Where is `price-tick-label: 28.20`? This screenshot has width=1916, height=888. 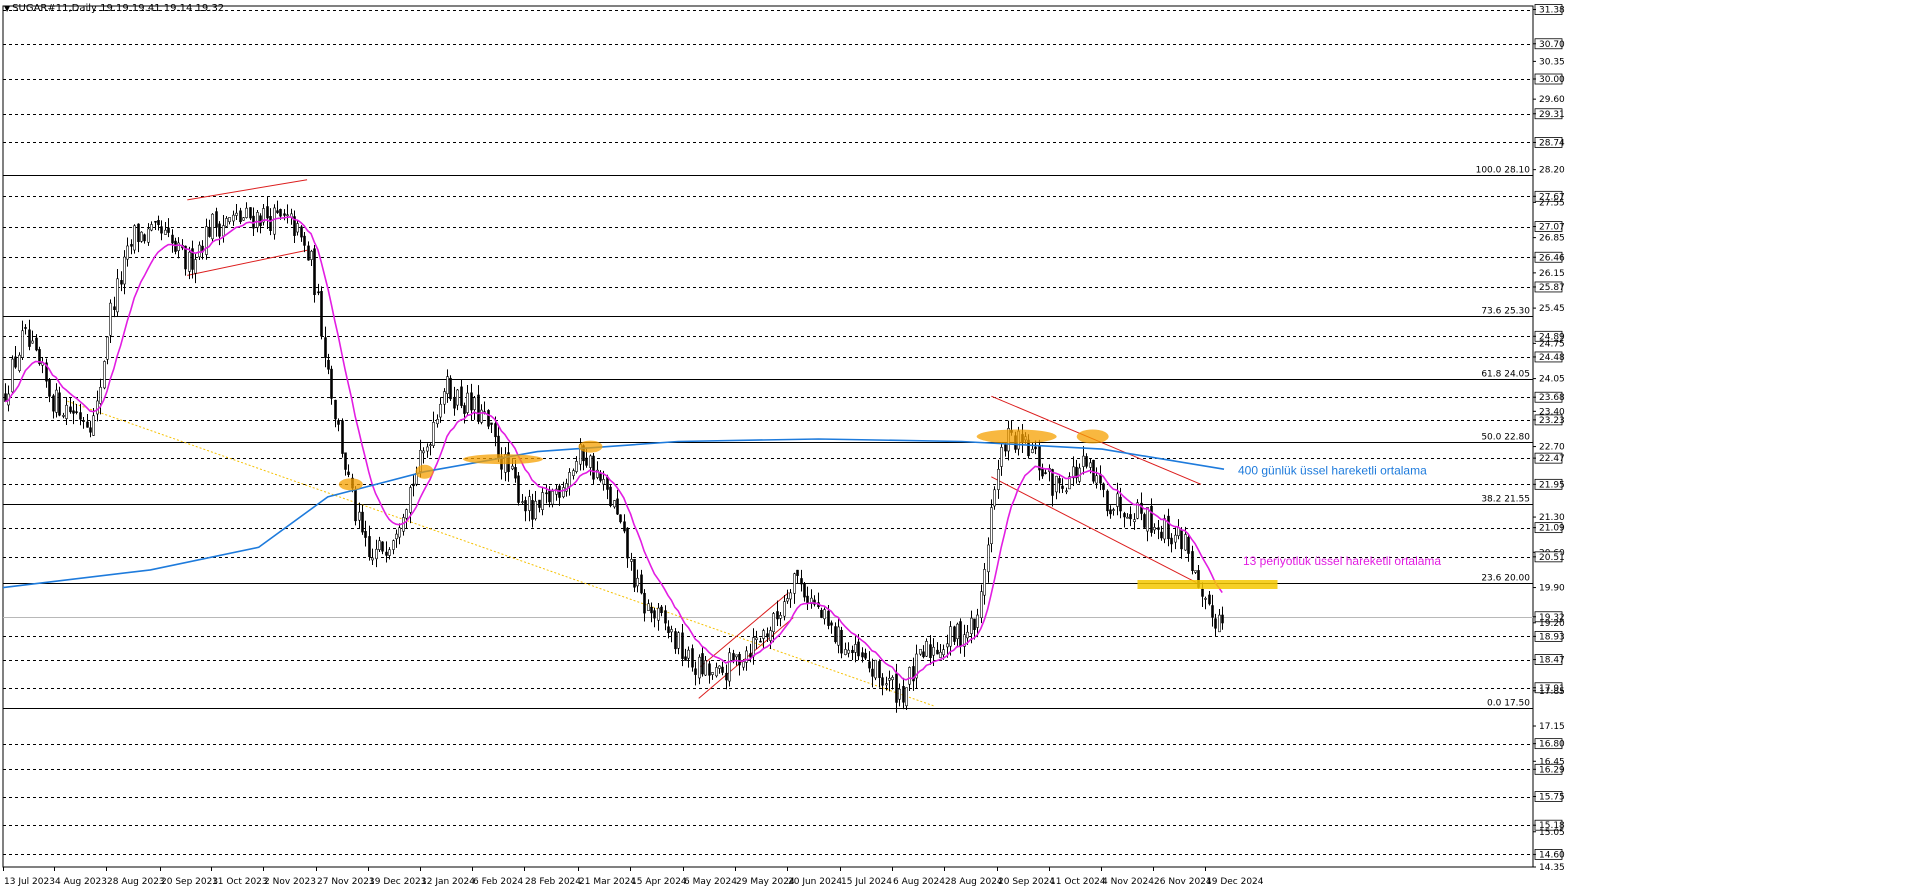 price-tick-label: 28.20 is located at coordinates (1552, 171).